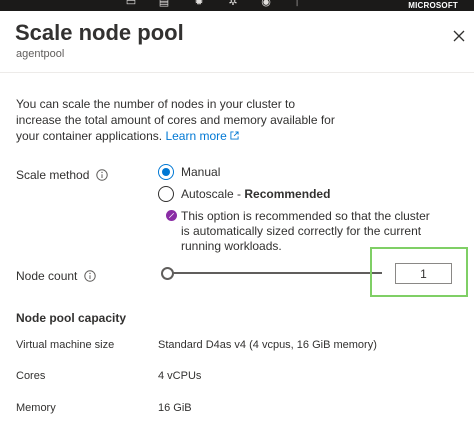 The width and height of the screenshot is (474, 424). What do you see at coordinates (36, 408) in the screenshot?
I see `memory-label: Memory` at bounding box center [36, 408].